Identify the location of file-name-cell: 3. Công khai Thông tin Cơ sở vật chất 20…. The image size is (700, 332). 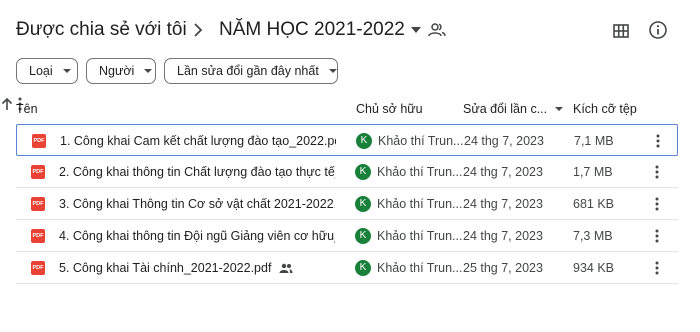
(197, 203).